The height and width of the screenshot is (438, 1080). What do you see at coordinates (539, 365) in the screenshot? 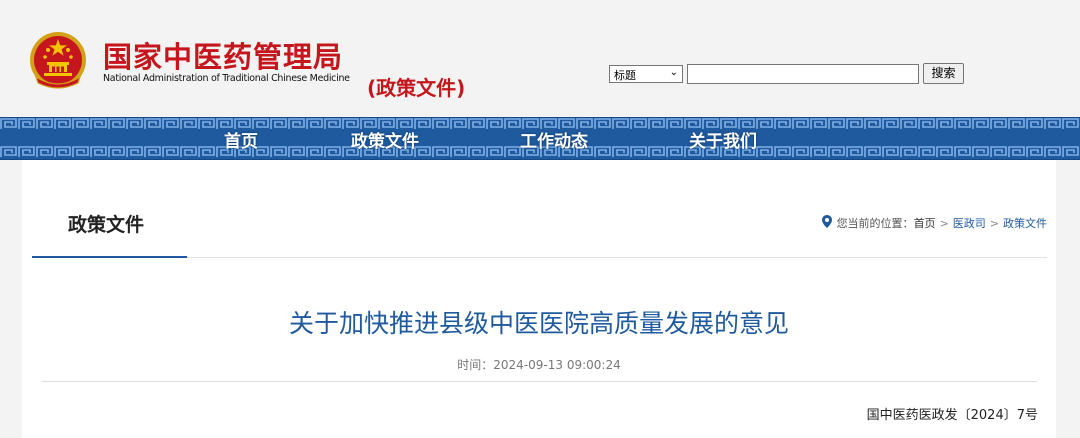
I see `article-publish-time: 时间：2024-09-13 09:00:24` at bounding box center [539, 365].